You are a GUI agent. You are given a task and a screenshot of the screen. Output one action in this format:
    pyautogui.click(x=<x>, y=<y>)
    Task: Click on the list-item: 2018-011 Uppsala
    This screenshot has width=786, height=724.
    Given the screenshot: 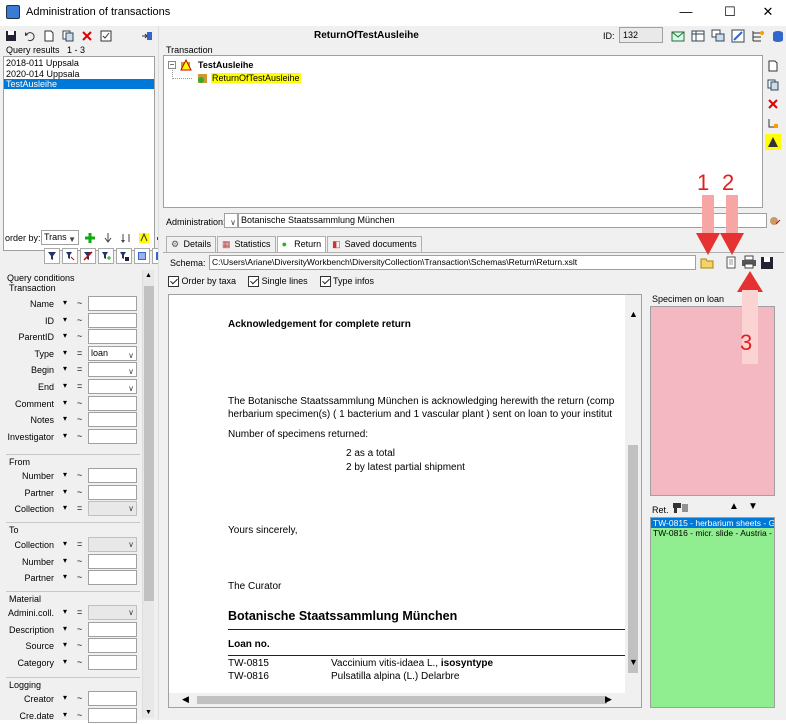 What is the action you would take?
    pyautogui.click(x=79, y=63)
    